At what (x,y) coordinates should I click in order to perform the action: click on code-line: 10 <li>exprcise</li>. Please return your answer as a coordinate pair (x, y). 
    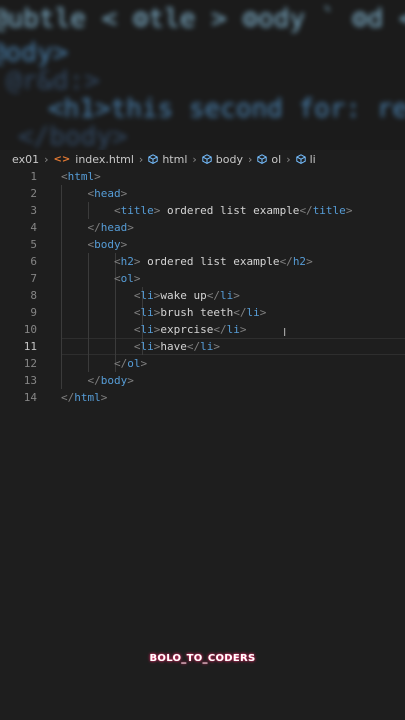
    Looking at the image, I should click on (202, 329).